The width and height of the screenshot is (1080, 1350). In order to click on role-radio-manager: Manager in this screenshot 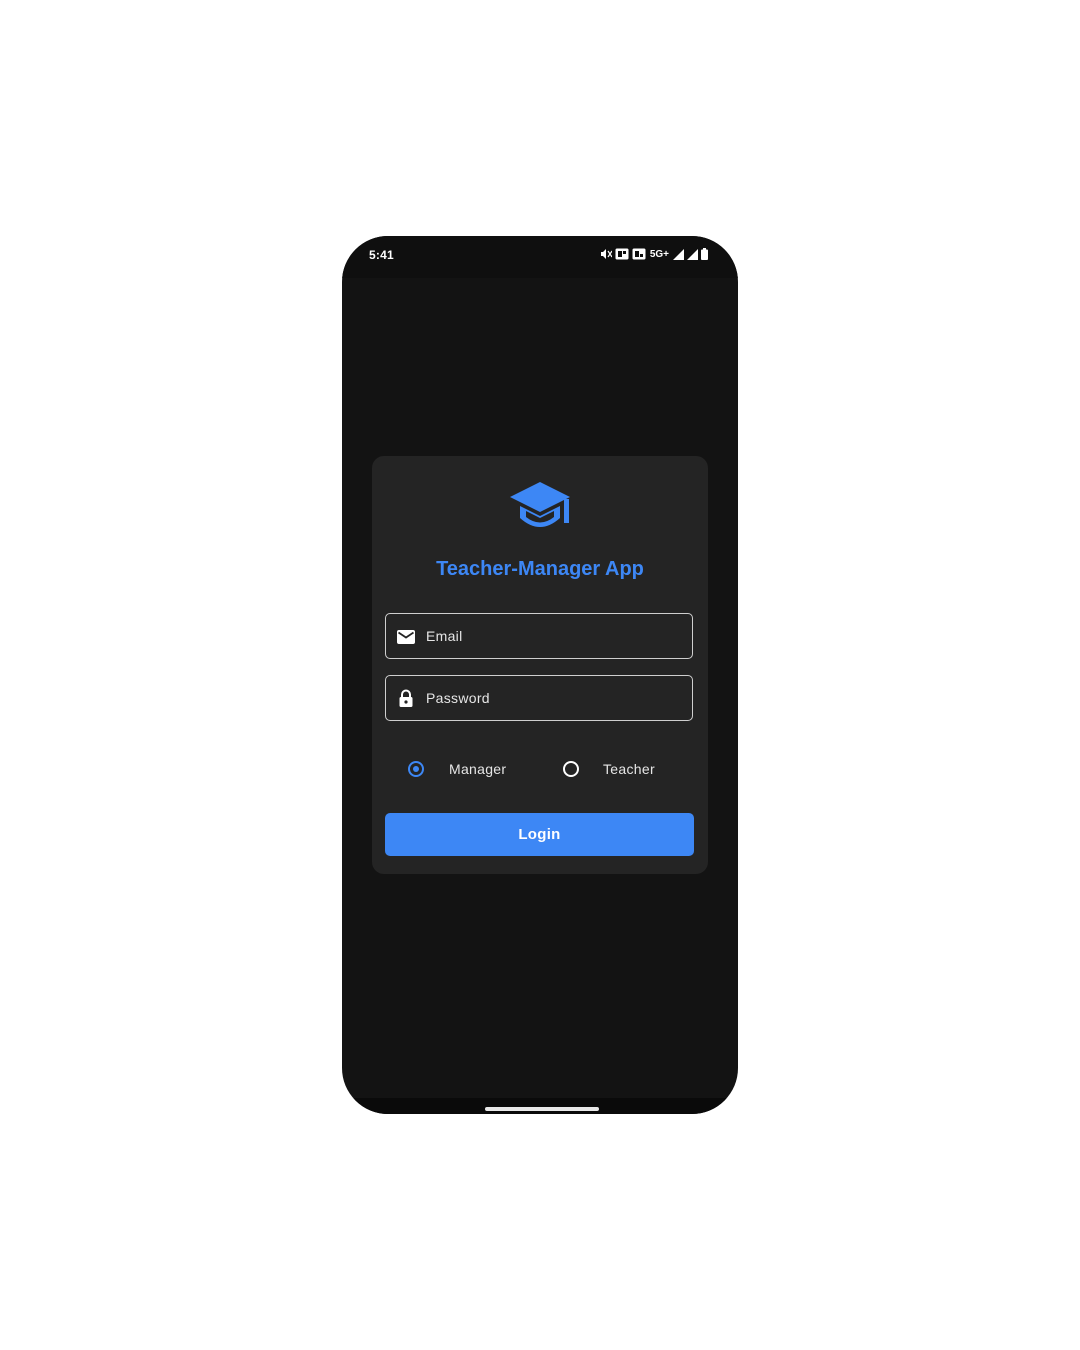, I will do `click(457, 769)`.